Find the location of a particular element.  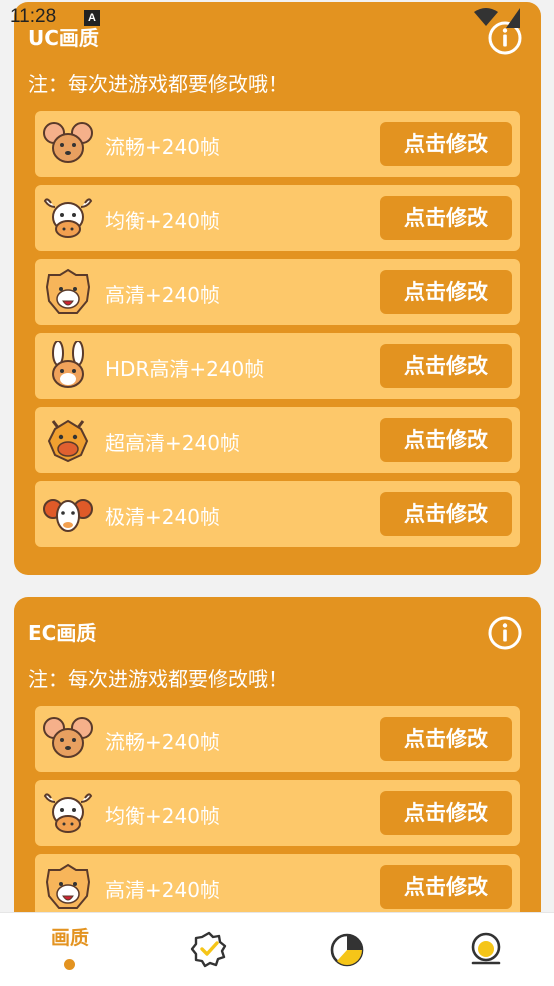

pie-chart-icon is located at coordinates (347, 950).